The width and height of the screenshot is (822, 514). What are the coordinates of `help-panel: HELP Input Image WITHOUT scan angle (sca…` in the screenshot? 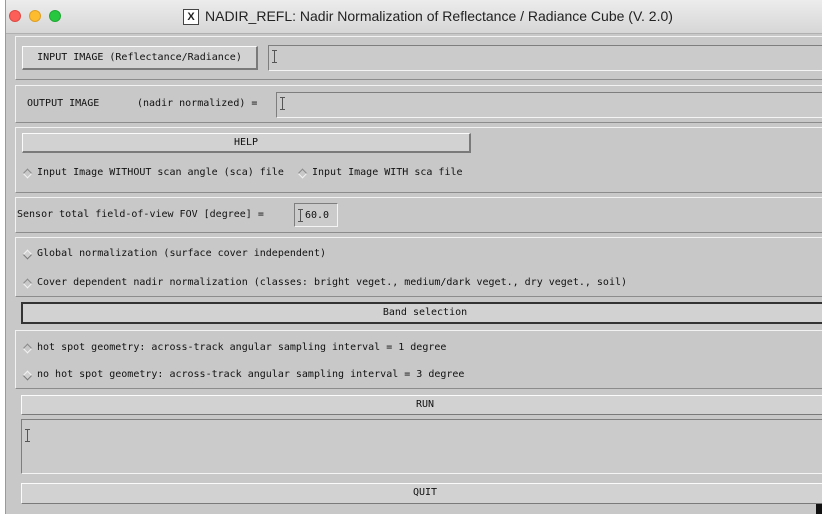 It's located at (418, 160).